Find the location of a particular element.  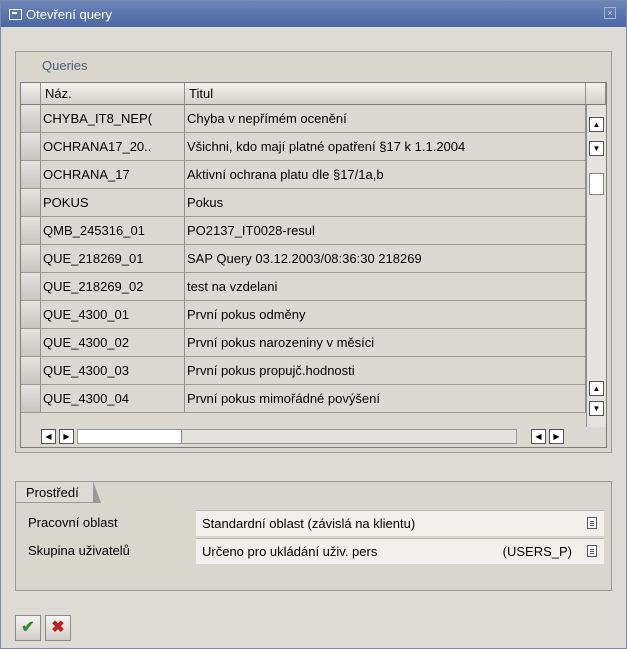

query-title: Pokus is located at coordinates (385, 203).